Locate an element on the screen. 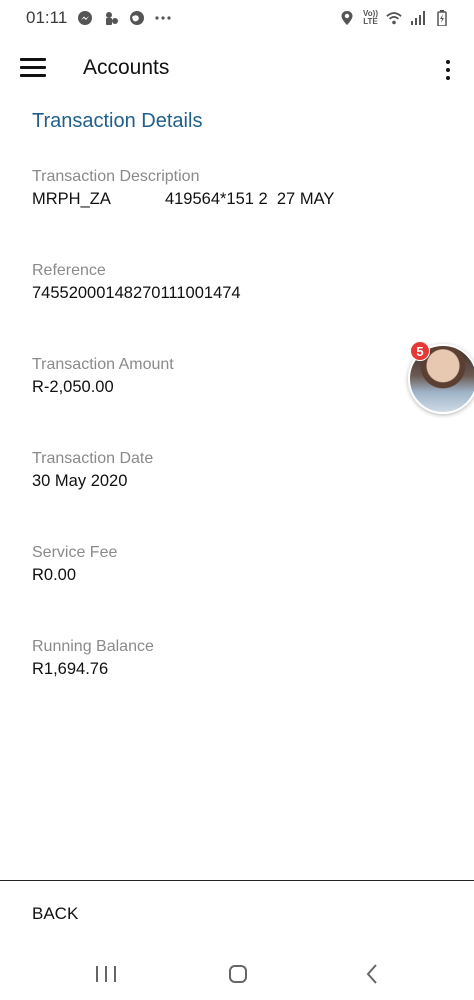 The width and height of the screenshot is (474, 1000). system-navigation-bar is located at coordinates (237, 975).